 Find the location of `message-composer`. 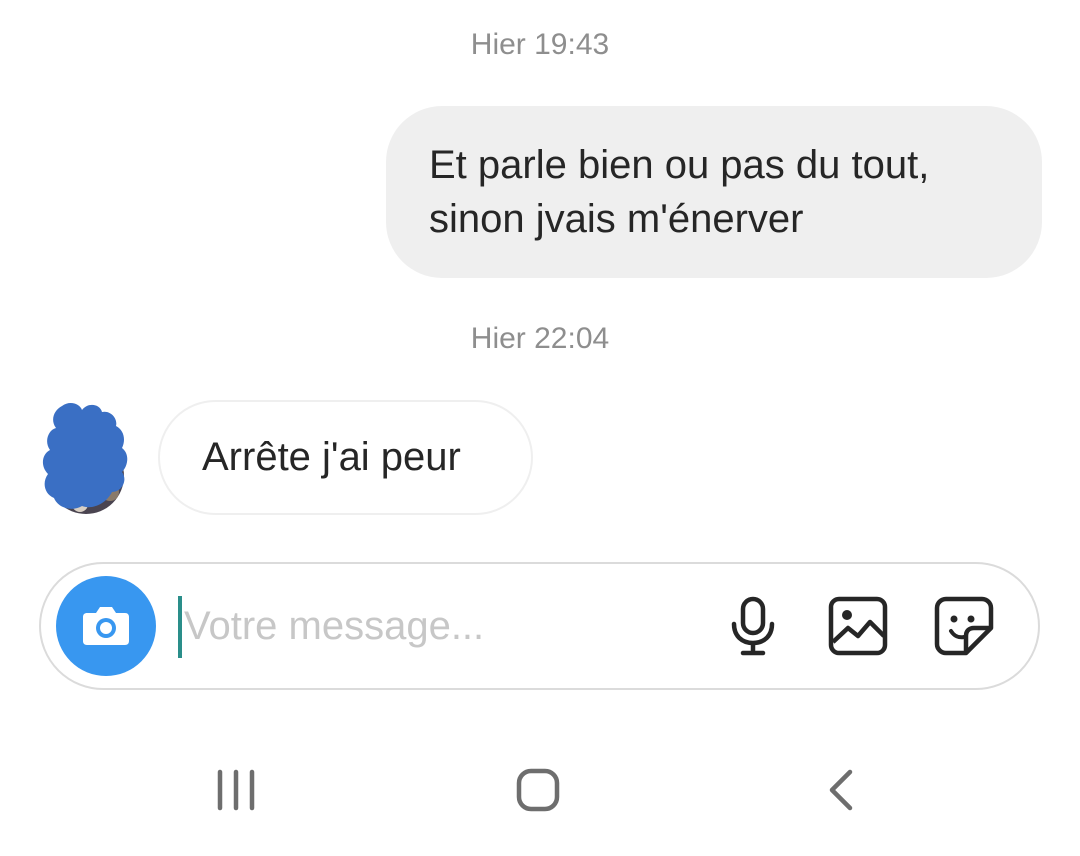

message-composer is located at coordinates (539, 626).